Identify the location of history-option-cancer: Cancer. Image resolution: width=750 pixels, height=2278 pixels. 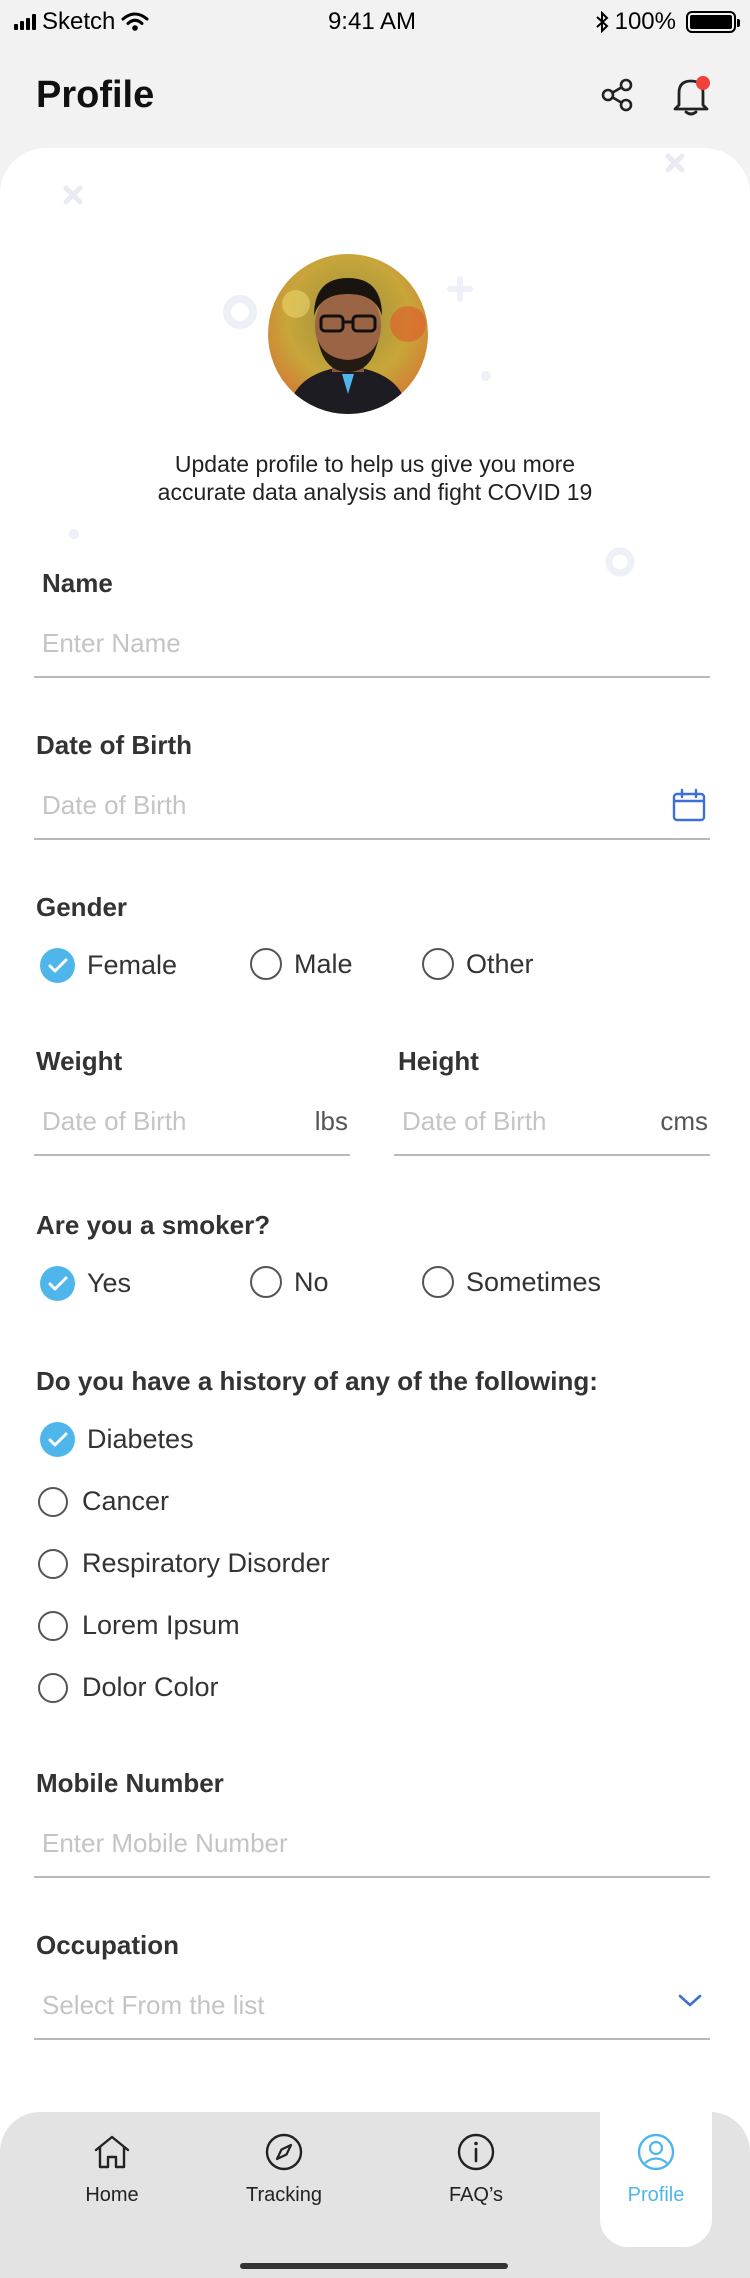
(103, 1501).